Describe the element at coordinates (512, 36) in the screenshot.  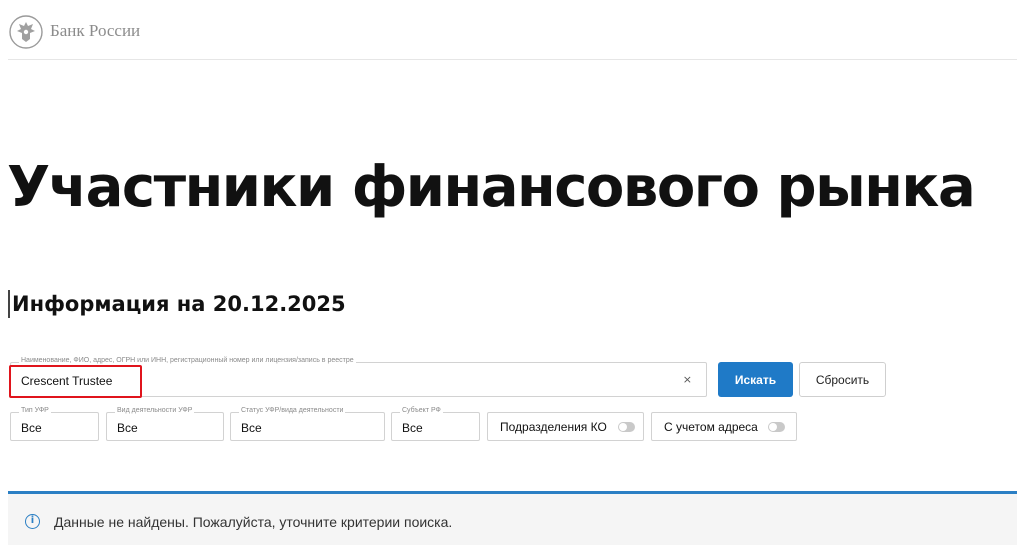
I see `site-header: Банк России` at that location.